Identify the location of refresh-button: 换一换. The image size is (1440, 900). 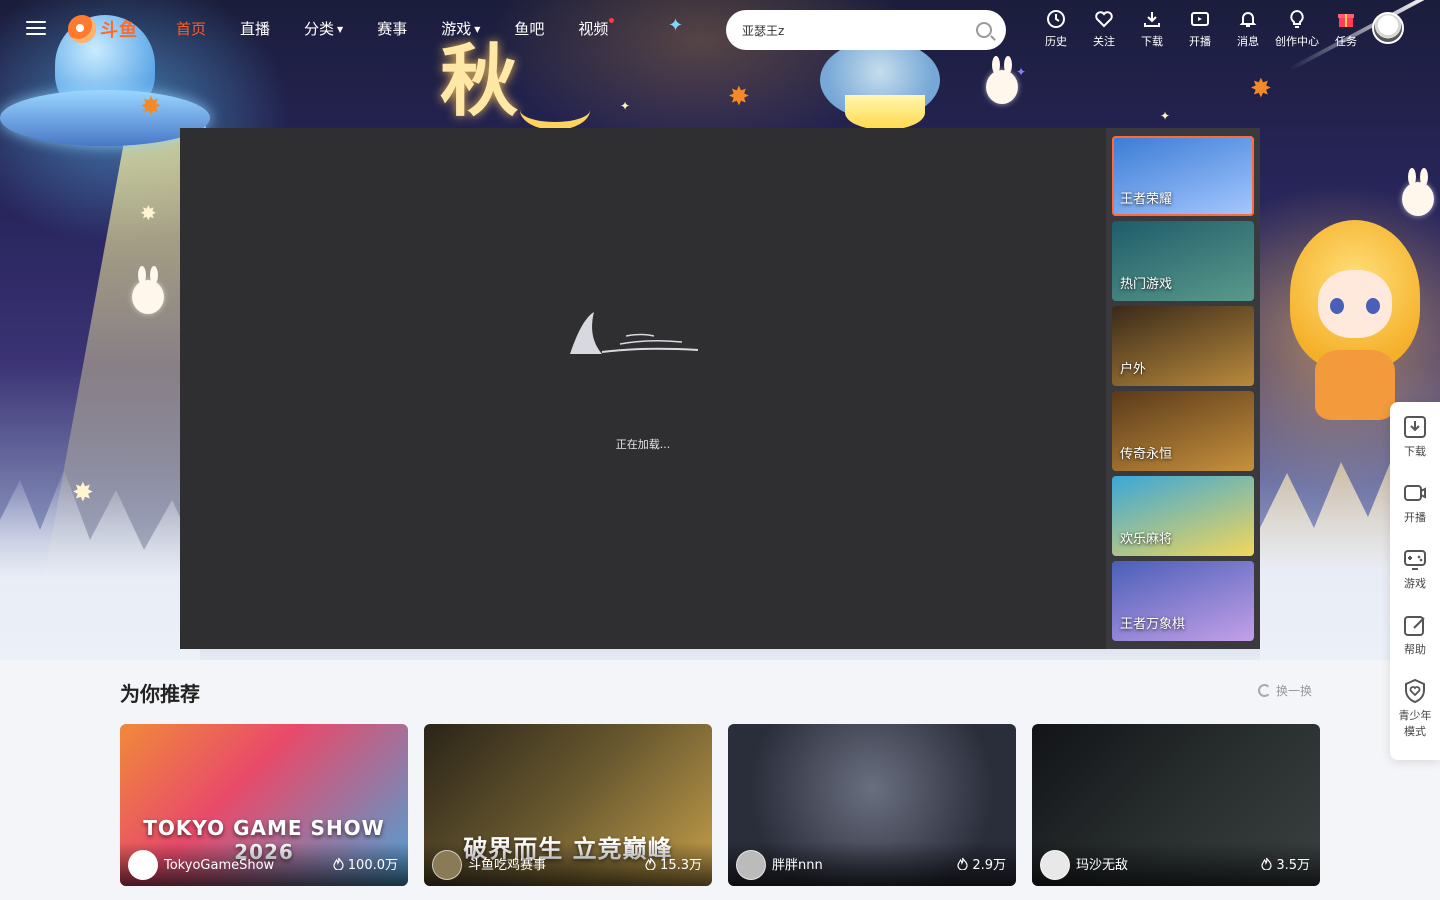
(1285, 690).